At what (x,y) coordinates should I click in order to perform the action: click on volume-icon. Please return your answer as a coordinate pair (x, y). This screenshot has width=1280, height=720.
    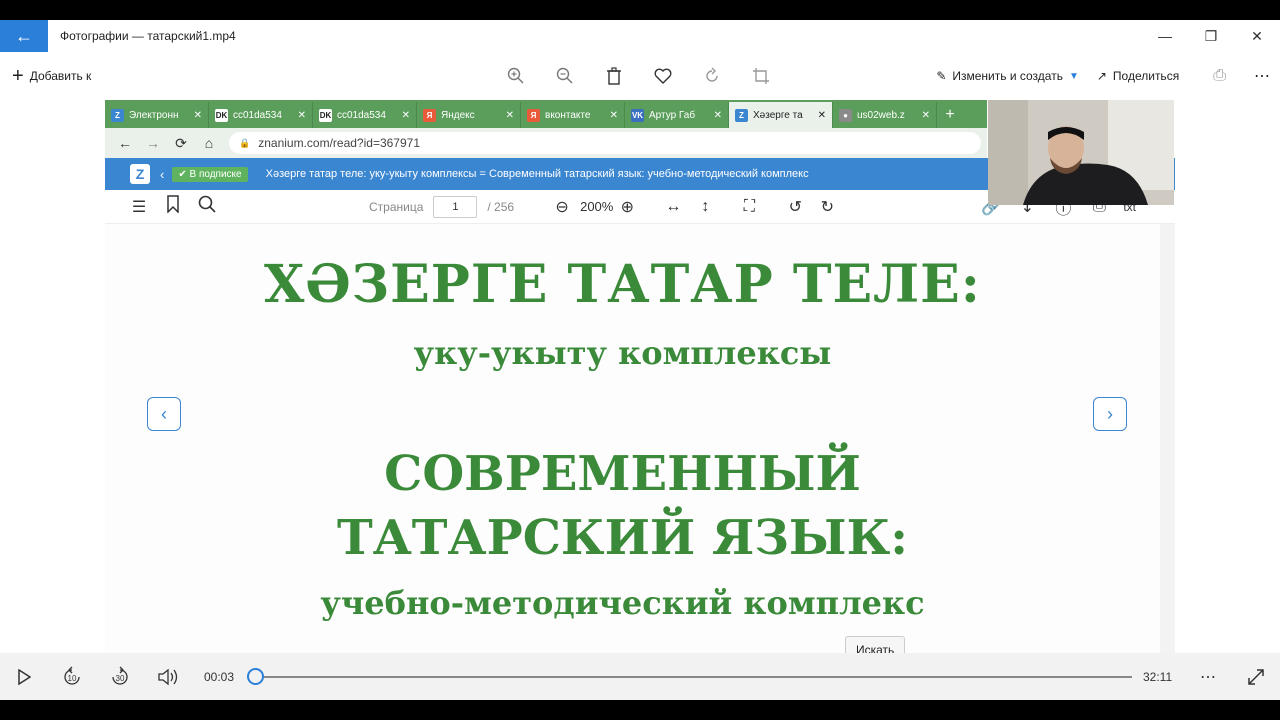
    Looking at the image, I should click on (168, 677).